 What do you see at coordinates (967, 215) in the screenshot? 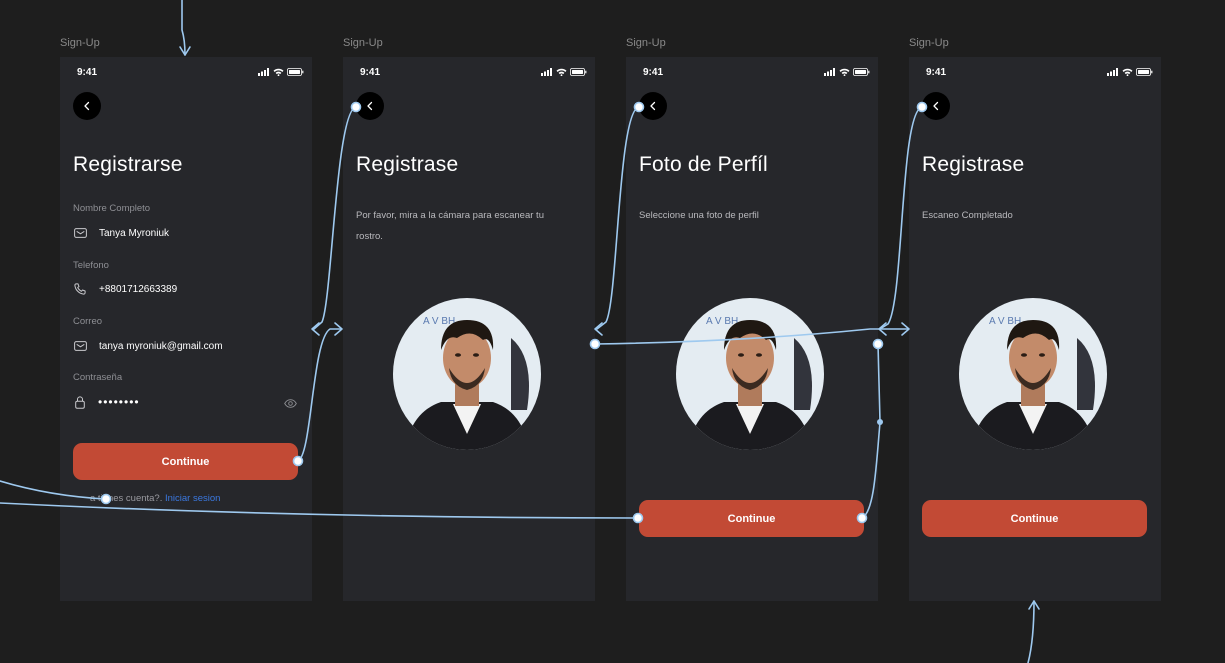
I see `page-subtitle: Escaneo Completado` at bounding box center [967, 215].